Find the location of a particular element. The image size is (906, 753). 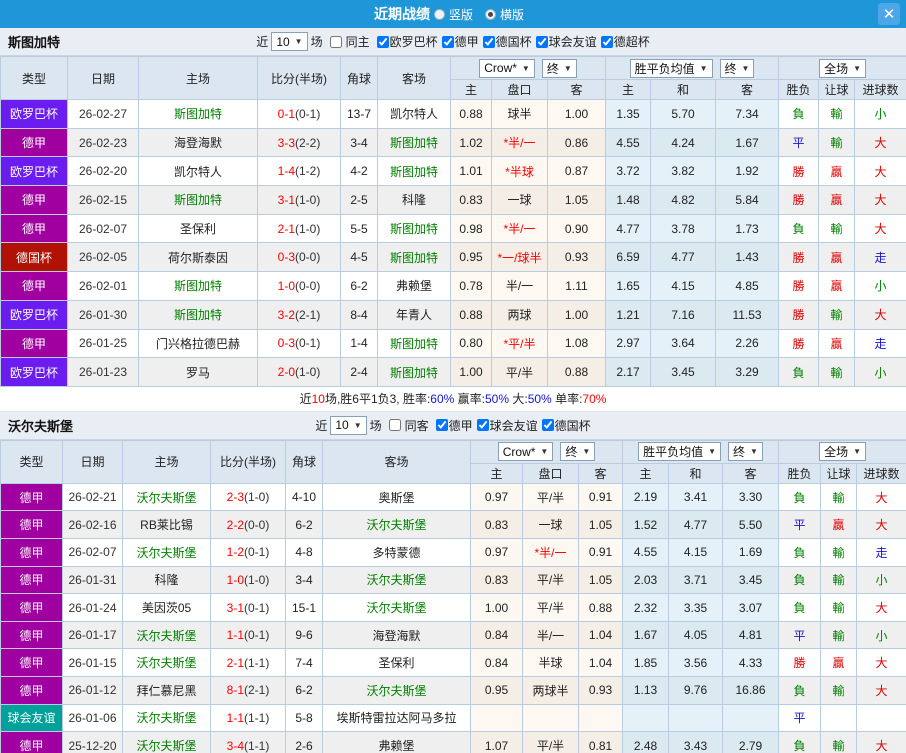

goals-result is located at coordinates (881, 718).